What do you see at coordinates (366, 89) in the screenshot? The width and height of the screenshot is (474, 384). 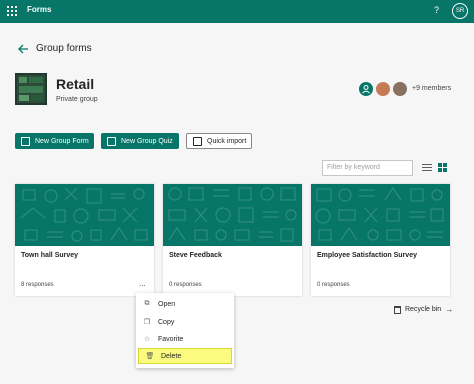 I see `members-icon` at bounding box center [366, 89].